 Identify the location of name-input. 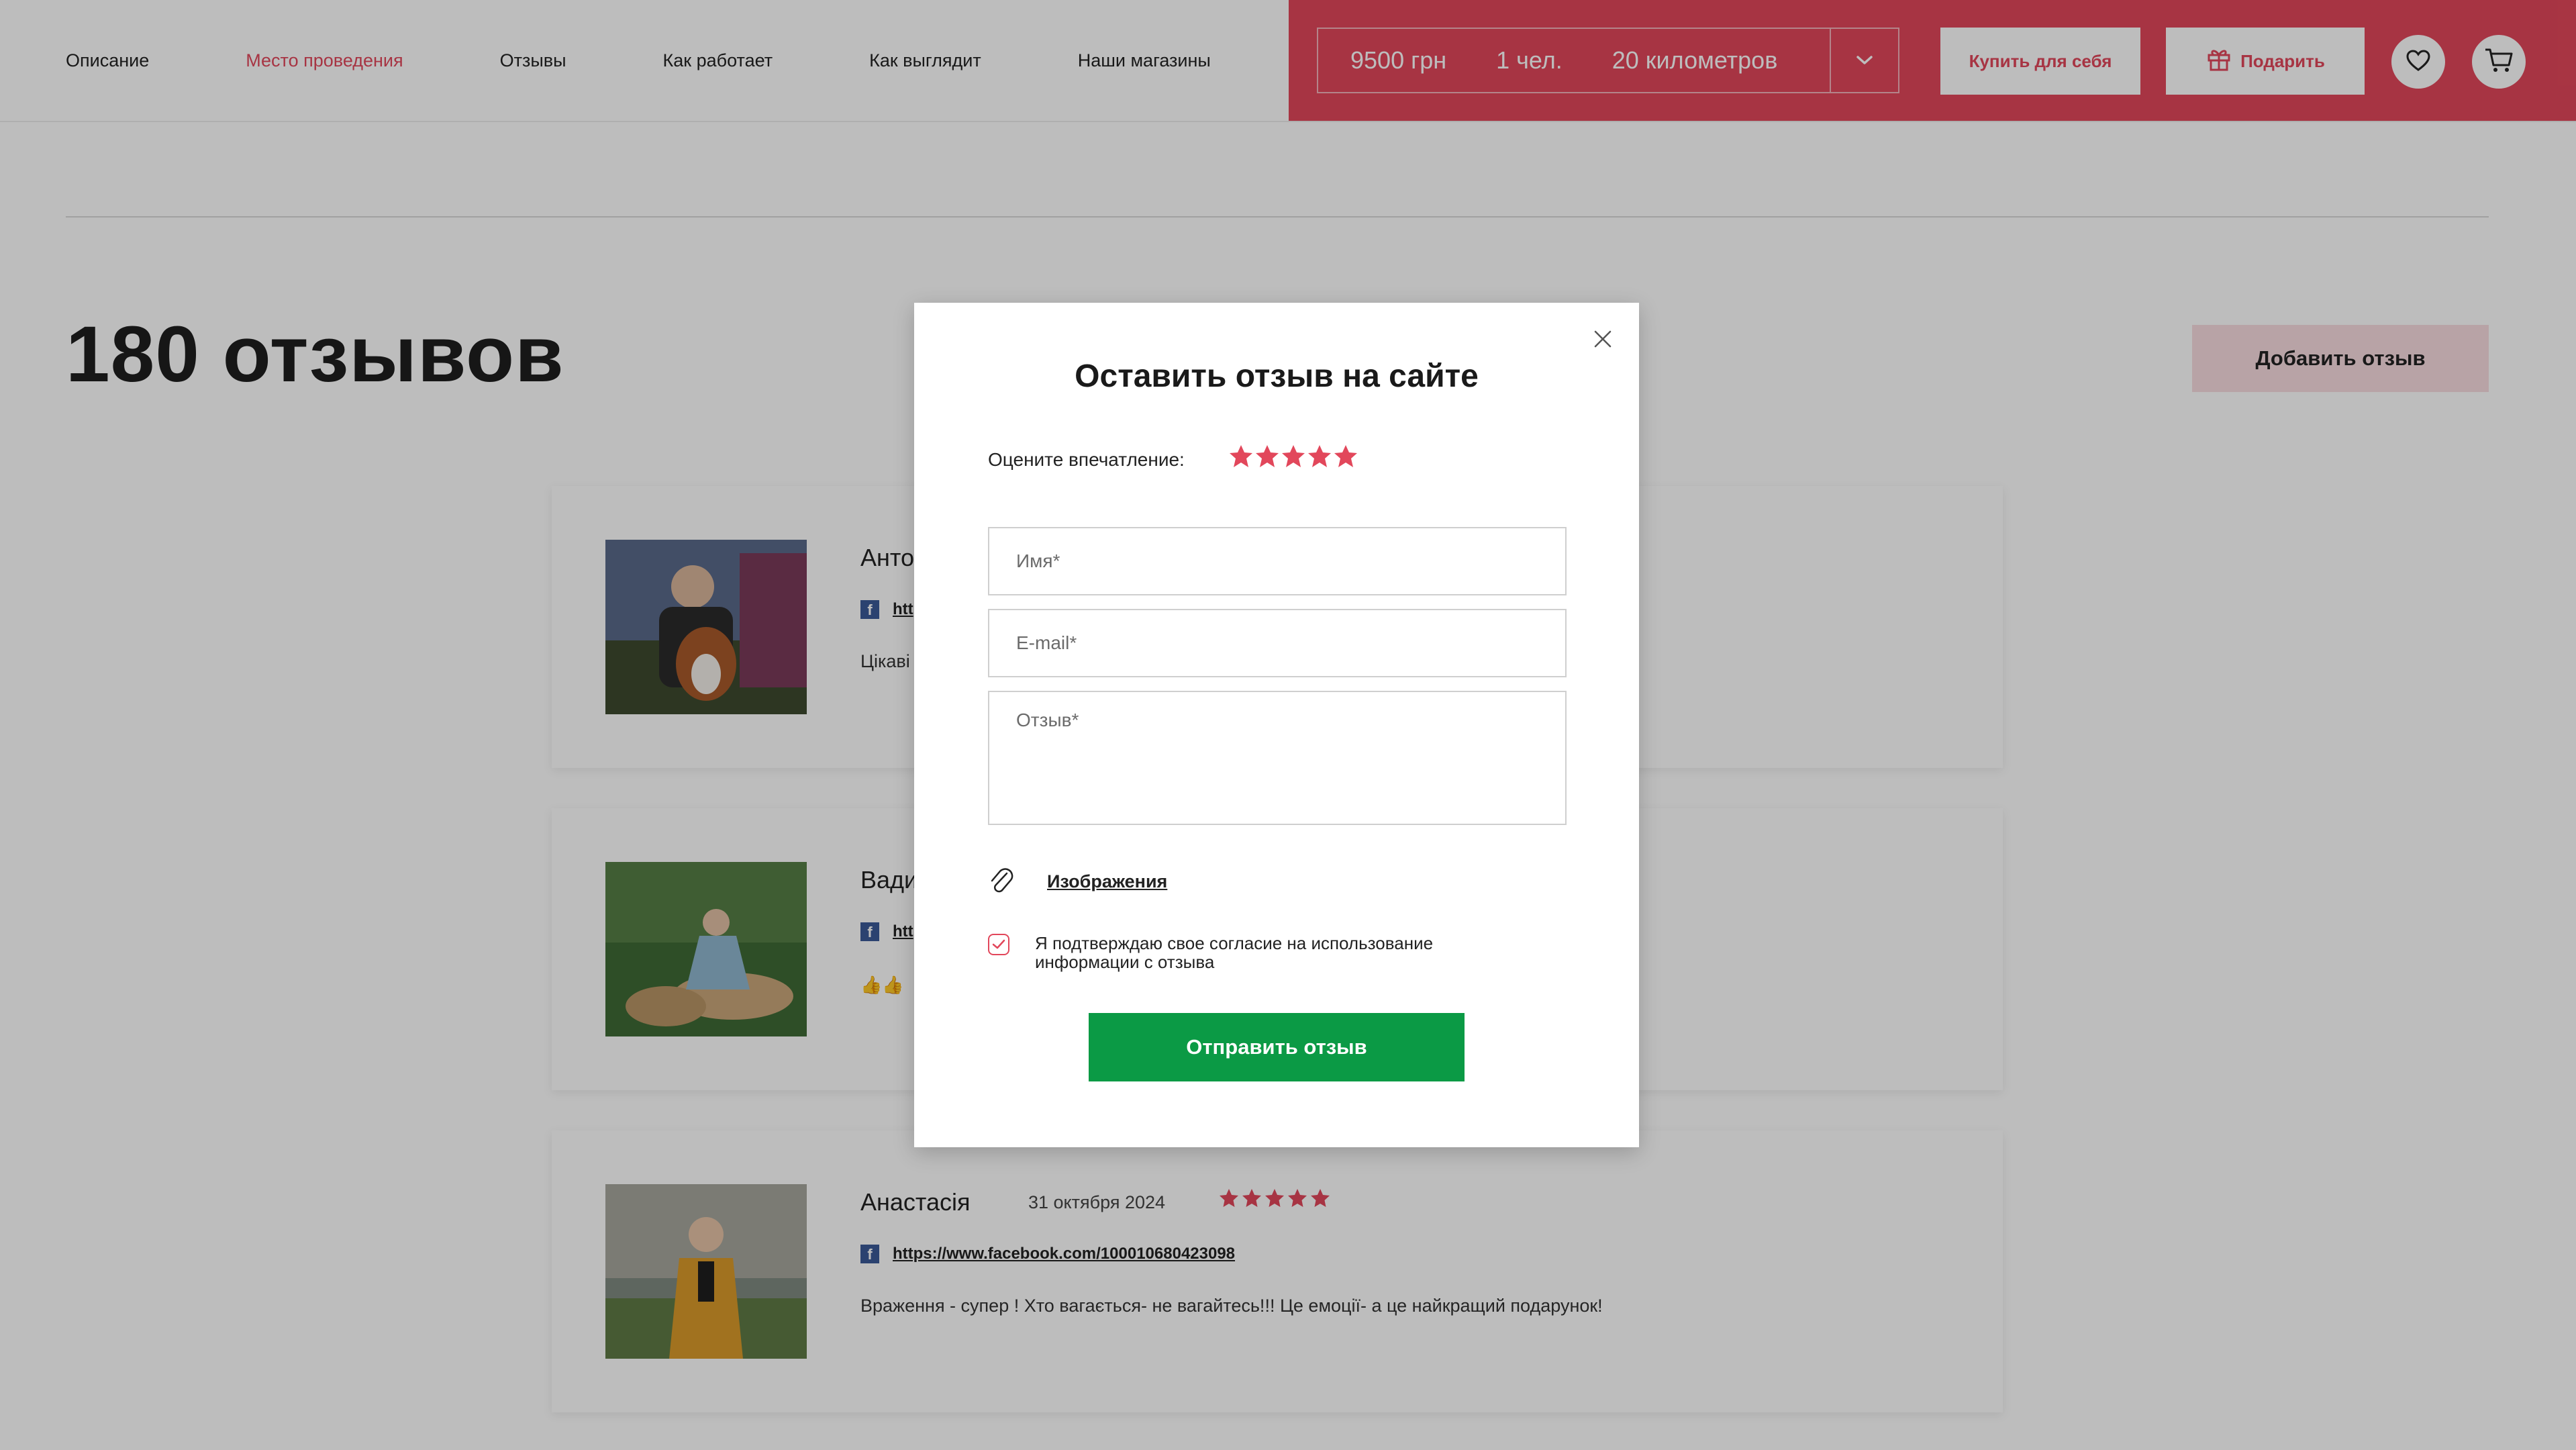
(1277, 561).